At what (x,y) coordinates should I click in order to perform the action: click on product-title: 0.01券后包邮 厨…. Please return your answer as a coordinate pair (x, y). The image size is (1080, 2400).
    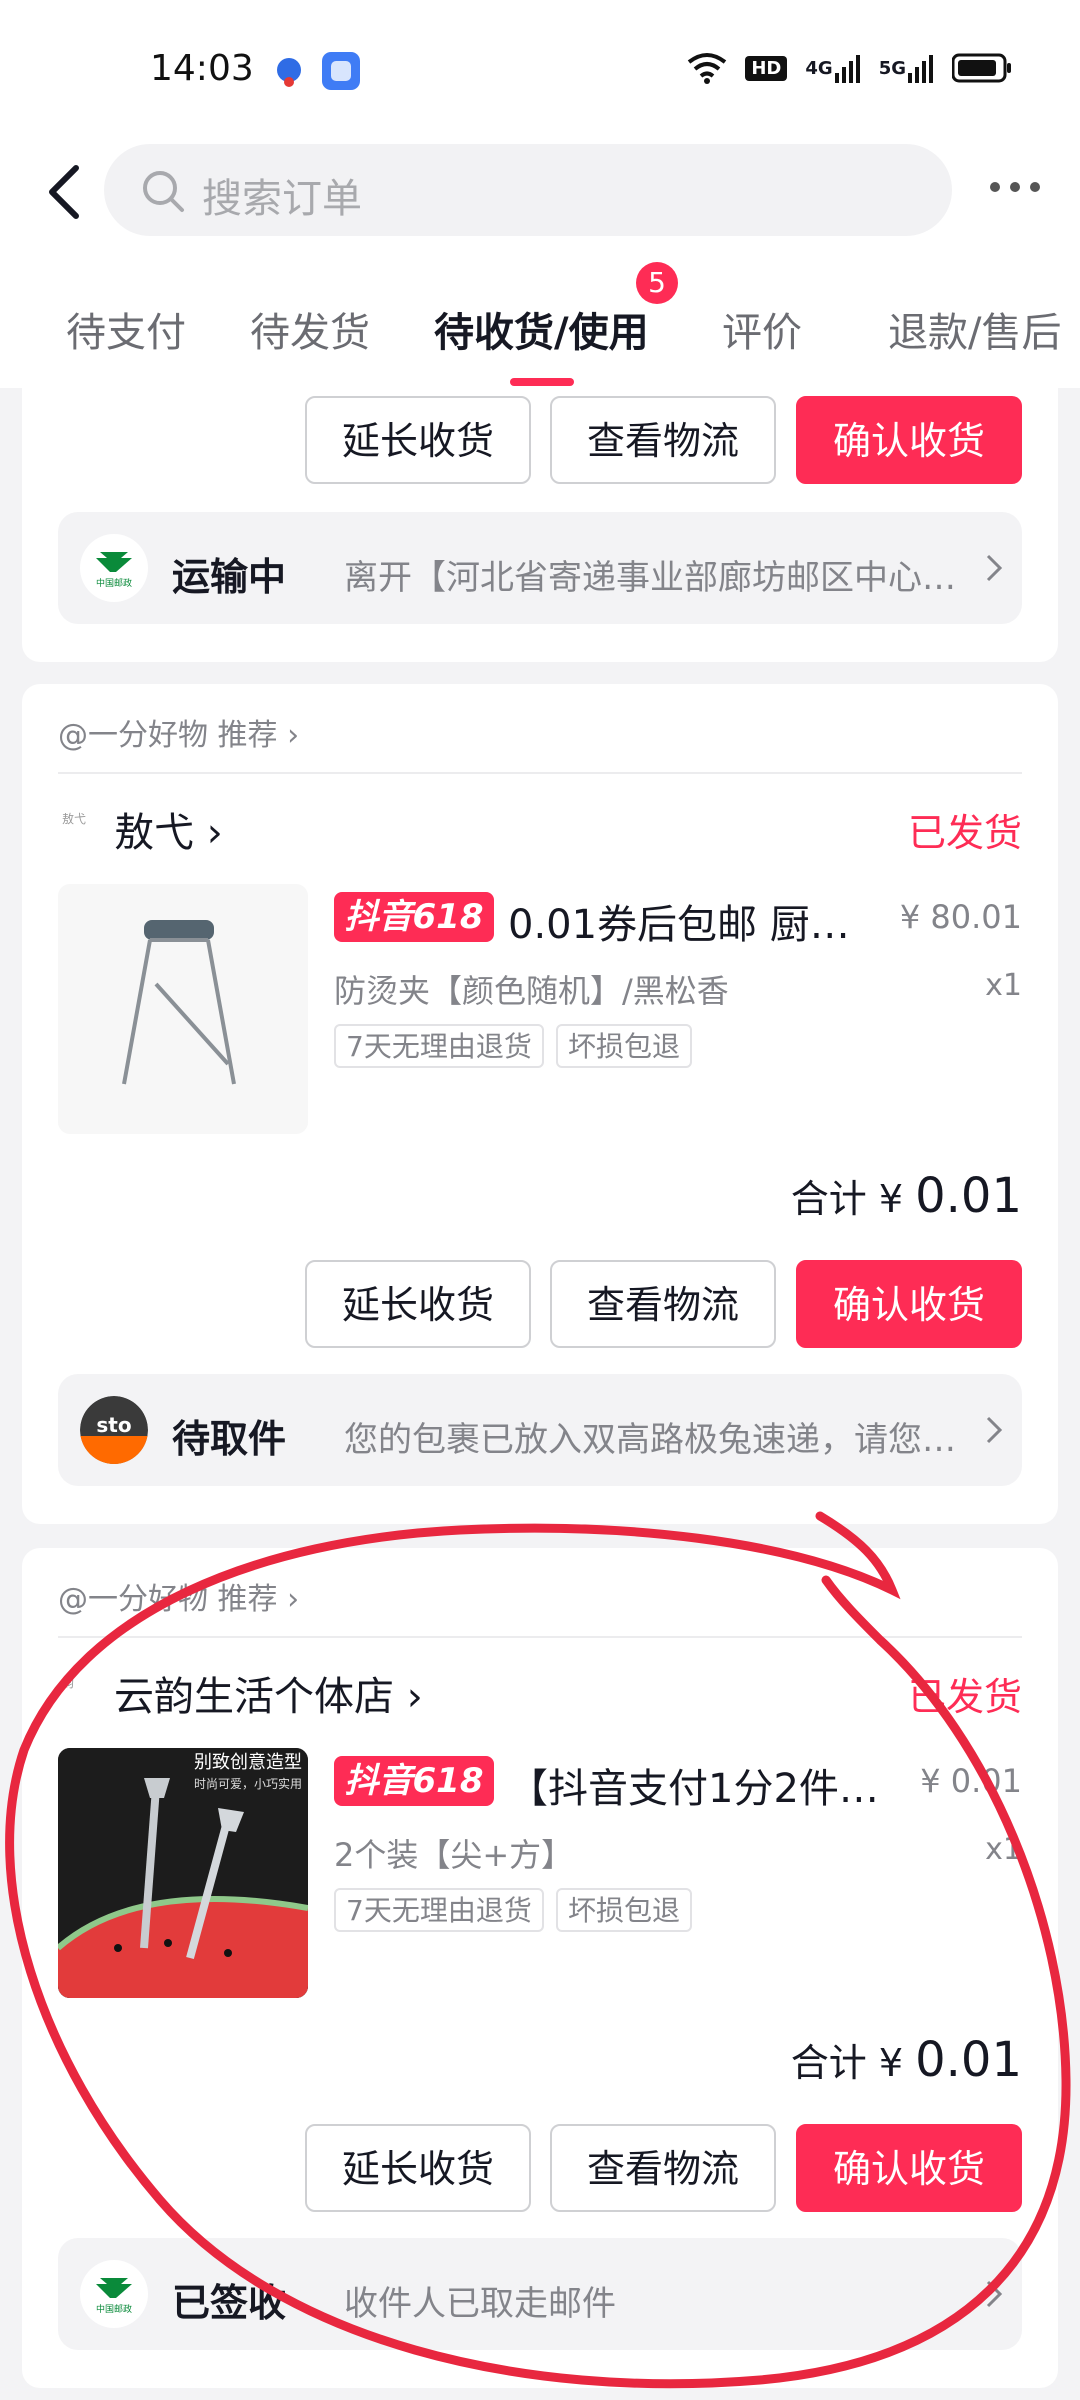
    Looking at the image, I should click on (703, 921).